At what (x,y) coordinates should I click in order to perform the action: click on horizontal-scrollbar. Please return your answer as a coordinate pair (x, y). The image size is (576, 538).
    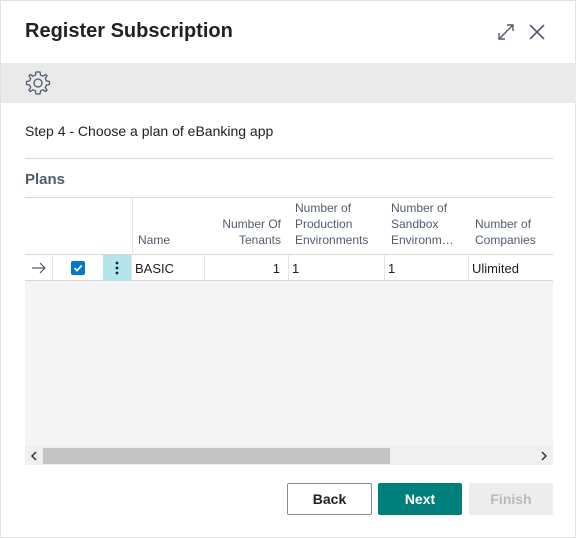
    Looking at the image, I should click on (289, 455).